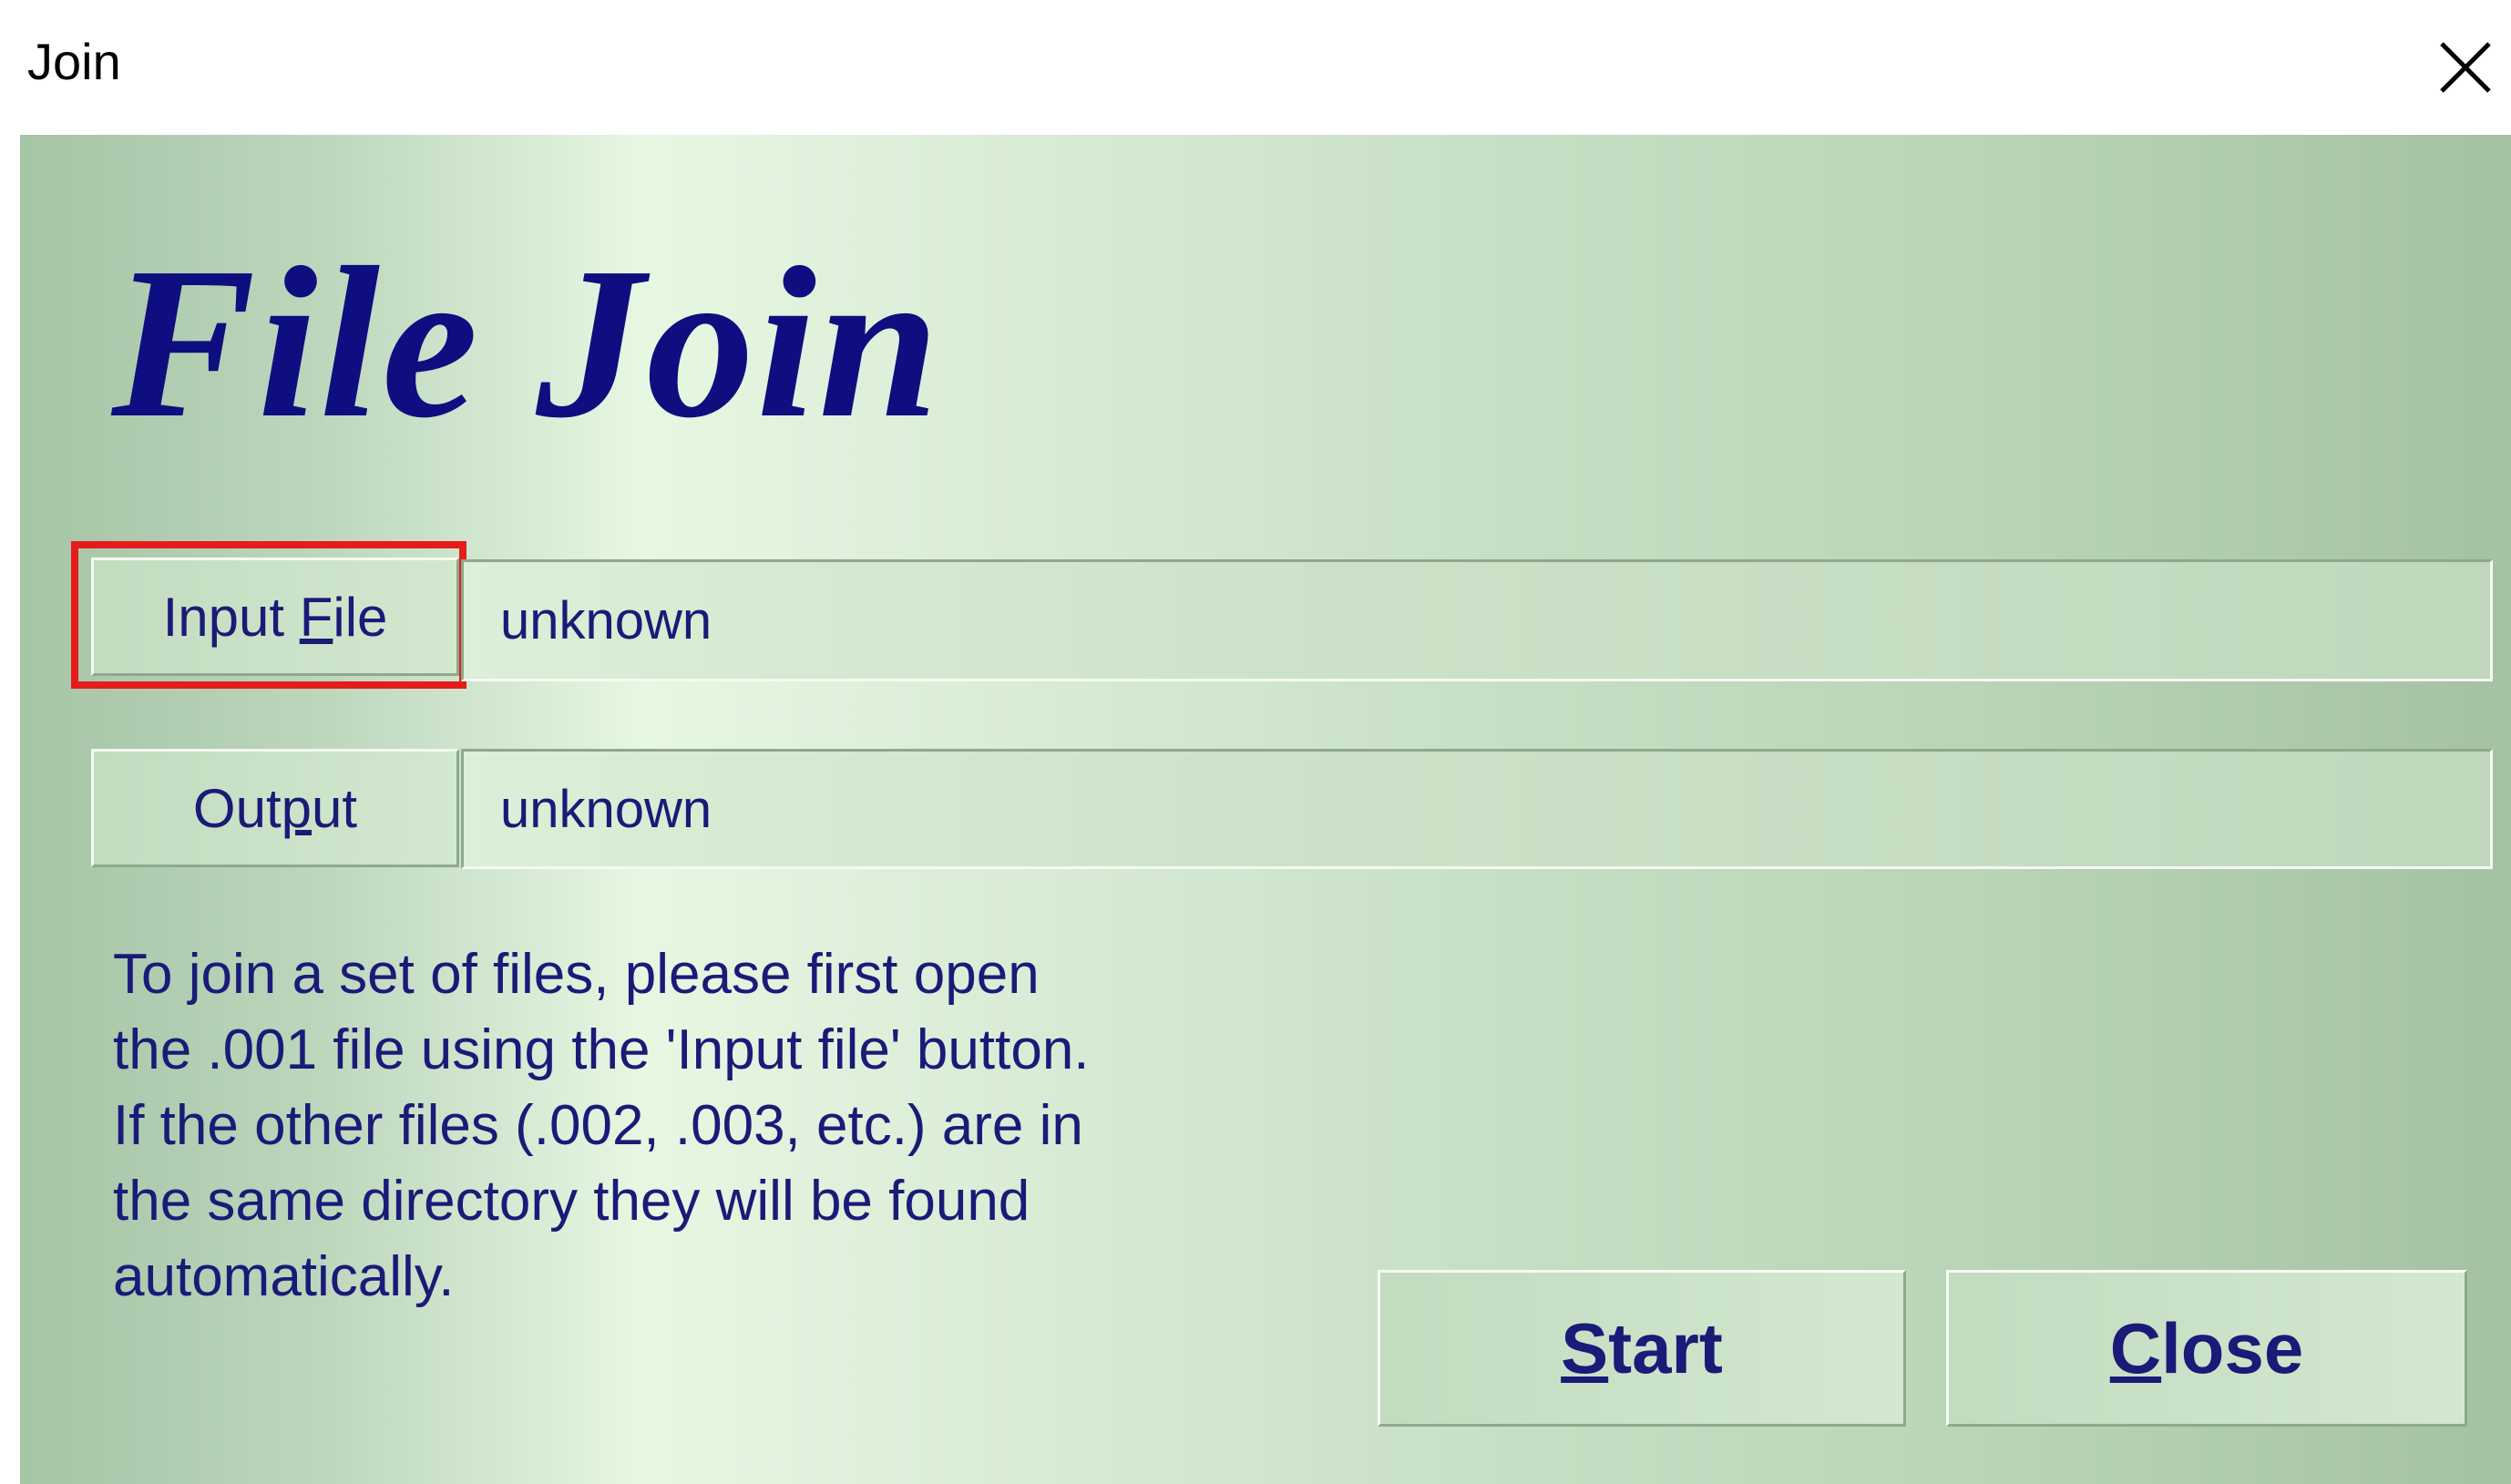  What do you see at coordinates (2232, 1347) in the screenshot?
I see `close-label-rest: lose` at bounding box center [2232, 1347].